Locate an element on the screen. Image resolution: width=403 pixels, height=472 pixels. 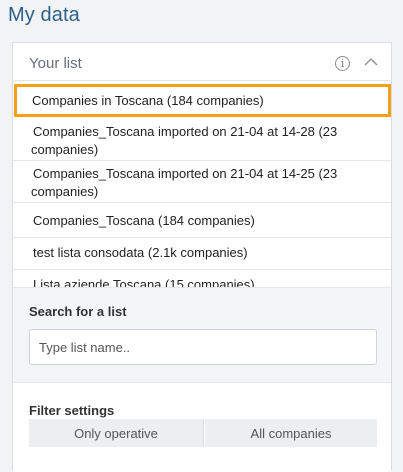
filter-only-operative-button: Only operative is located at coordinates (116, 433).